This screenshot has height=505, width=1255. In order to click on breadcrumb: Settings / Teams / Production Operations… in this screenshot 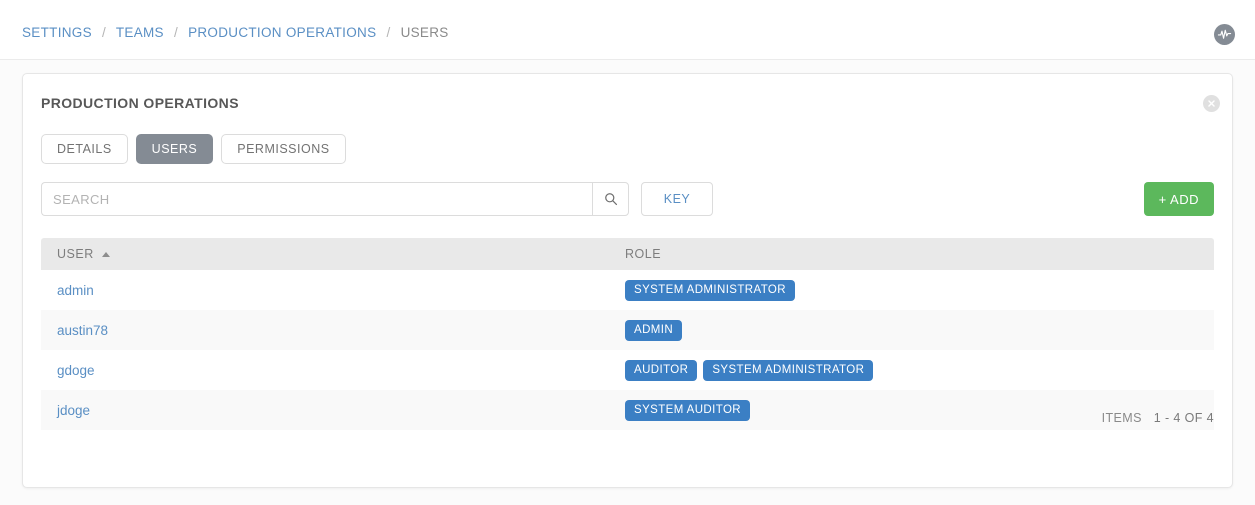, I will do `click(235, 32)`.